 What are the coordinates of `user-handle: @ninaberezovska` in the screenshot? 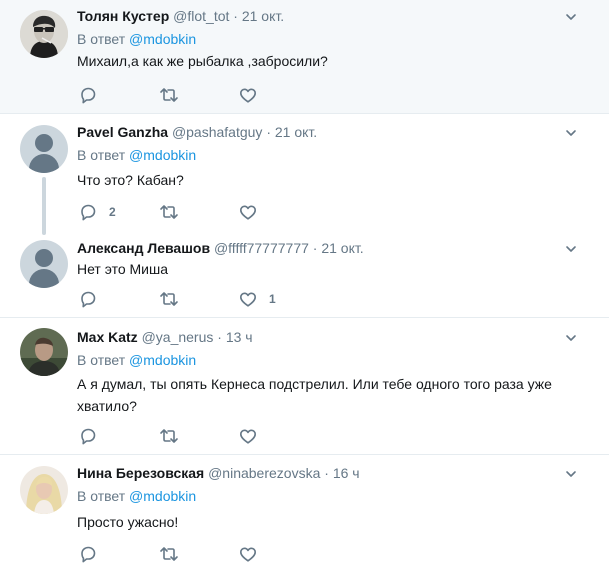 It's located at (264, 473).